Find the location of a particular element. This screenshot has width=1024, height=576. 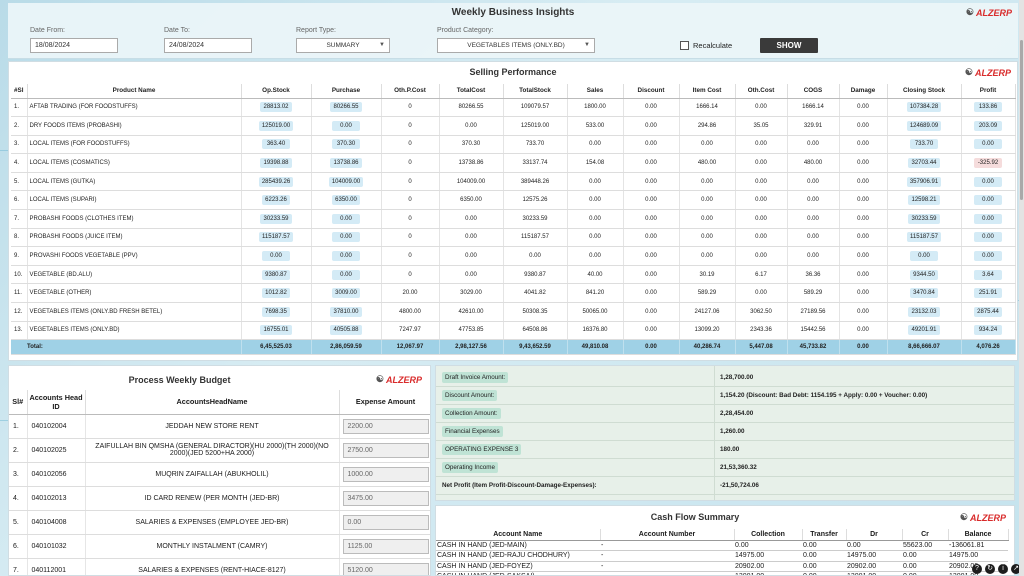

expense-amount-cell: 3475.00 is located at coordinates (384, 498).